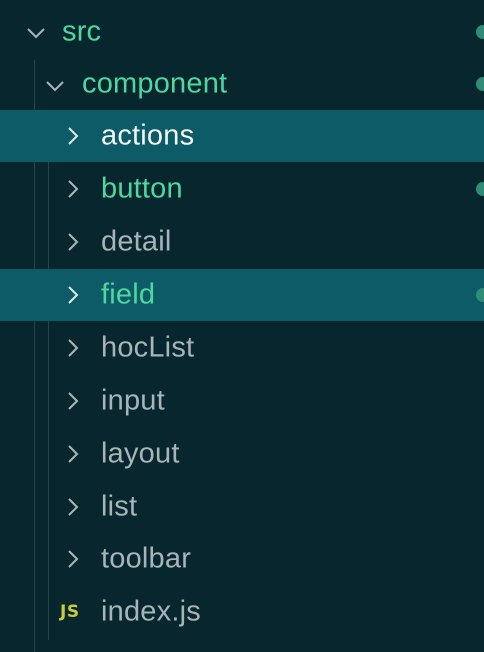 Image resolution: width=484 pixels, height=652 pixels. Describe the element at coordinates (142, 188) in the screenshot. I see `folder-label-button: button` at that location.